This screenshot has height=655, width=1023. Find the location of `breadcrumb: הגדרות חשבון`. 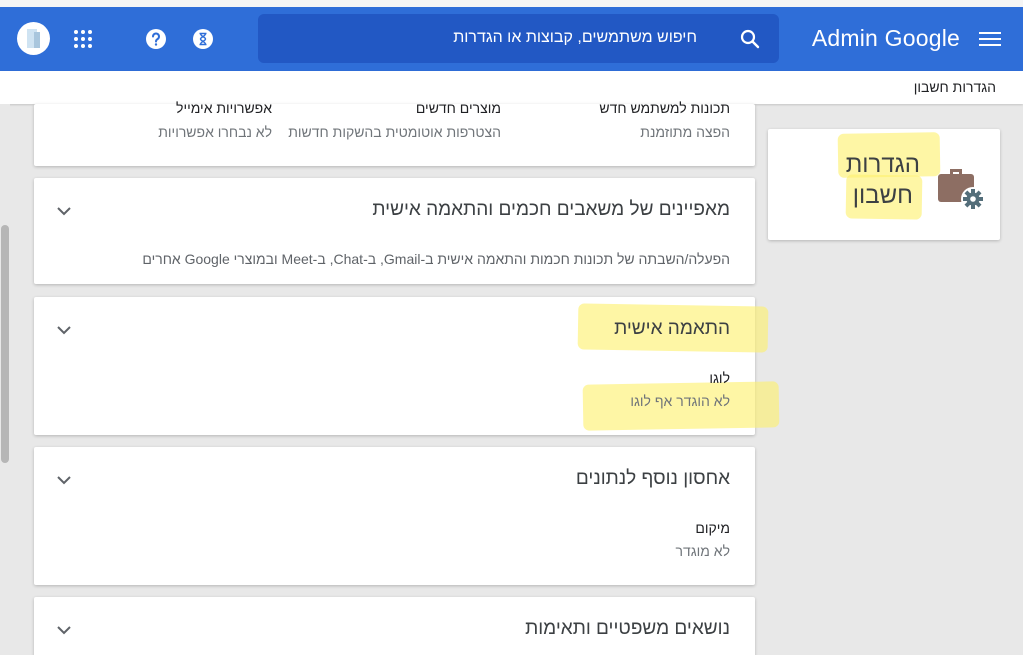

breadcrumb: הגדרות חשבון is located at coordinates (954, 87).